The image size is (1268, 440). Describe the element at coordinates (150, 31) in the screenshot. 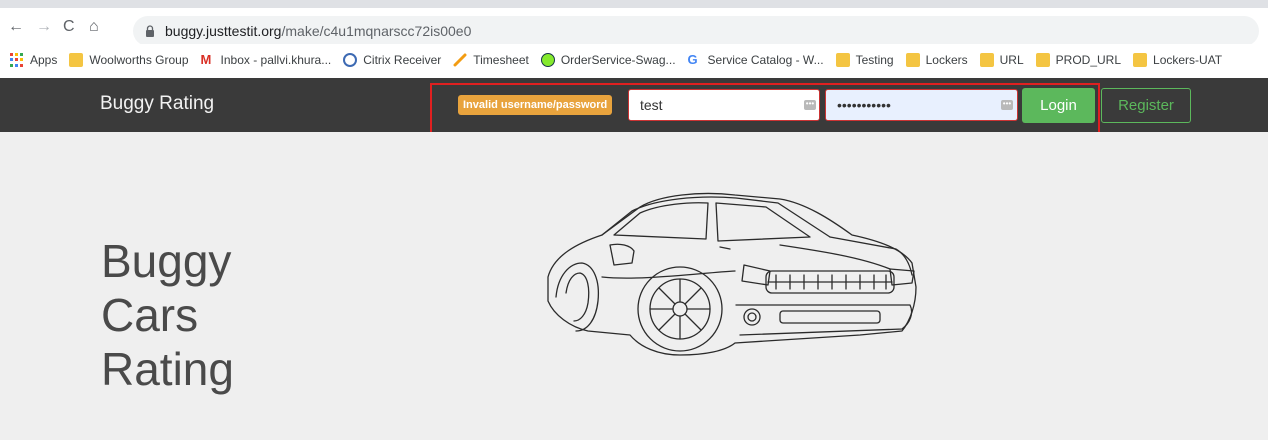

I see `lock-icon` at that location.